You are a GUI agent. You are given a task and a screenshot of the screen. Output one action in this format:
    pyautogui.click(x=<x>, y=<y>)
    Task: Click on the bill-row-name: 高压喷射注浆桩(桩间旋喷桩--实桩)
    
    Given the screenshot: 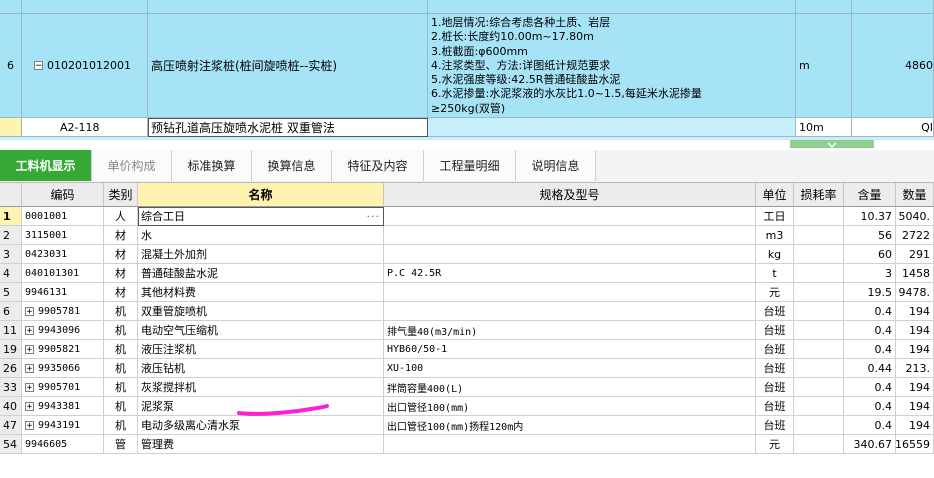 What is the action you would take?
    pyautogui.click(x=288, y=66)
    